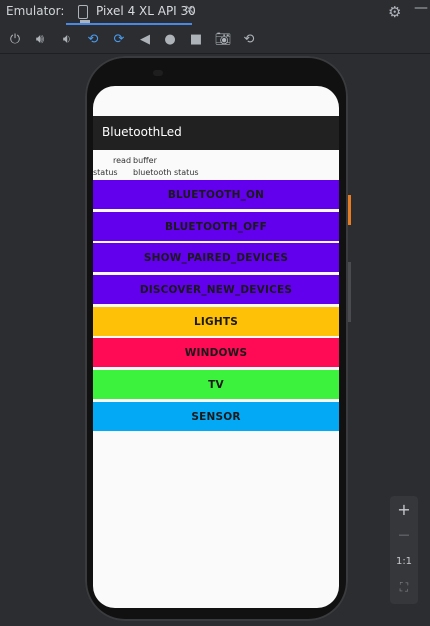  Describe the element at coordinates (105, 172) in the screenshot. I see `status-label: status` at that location.